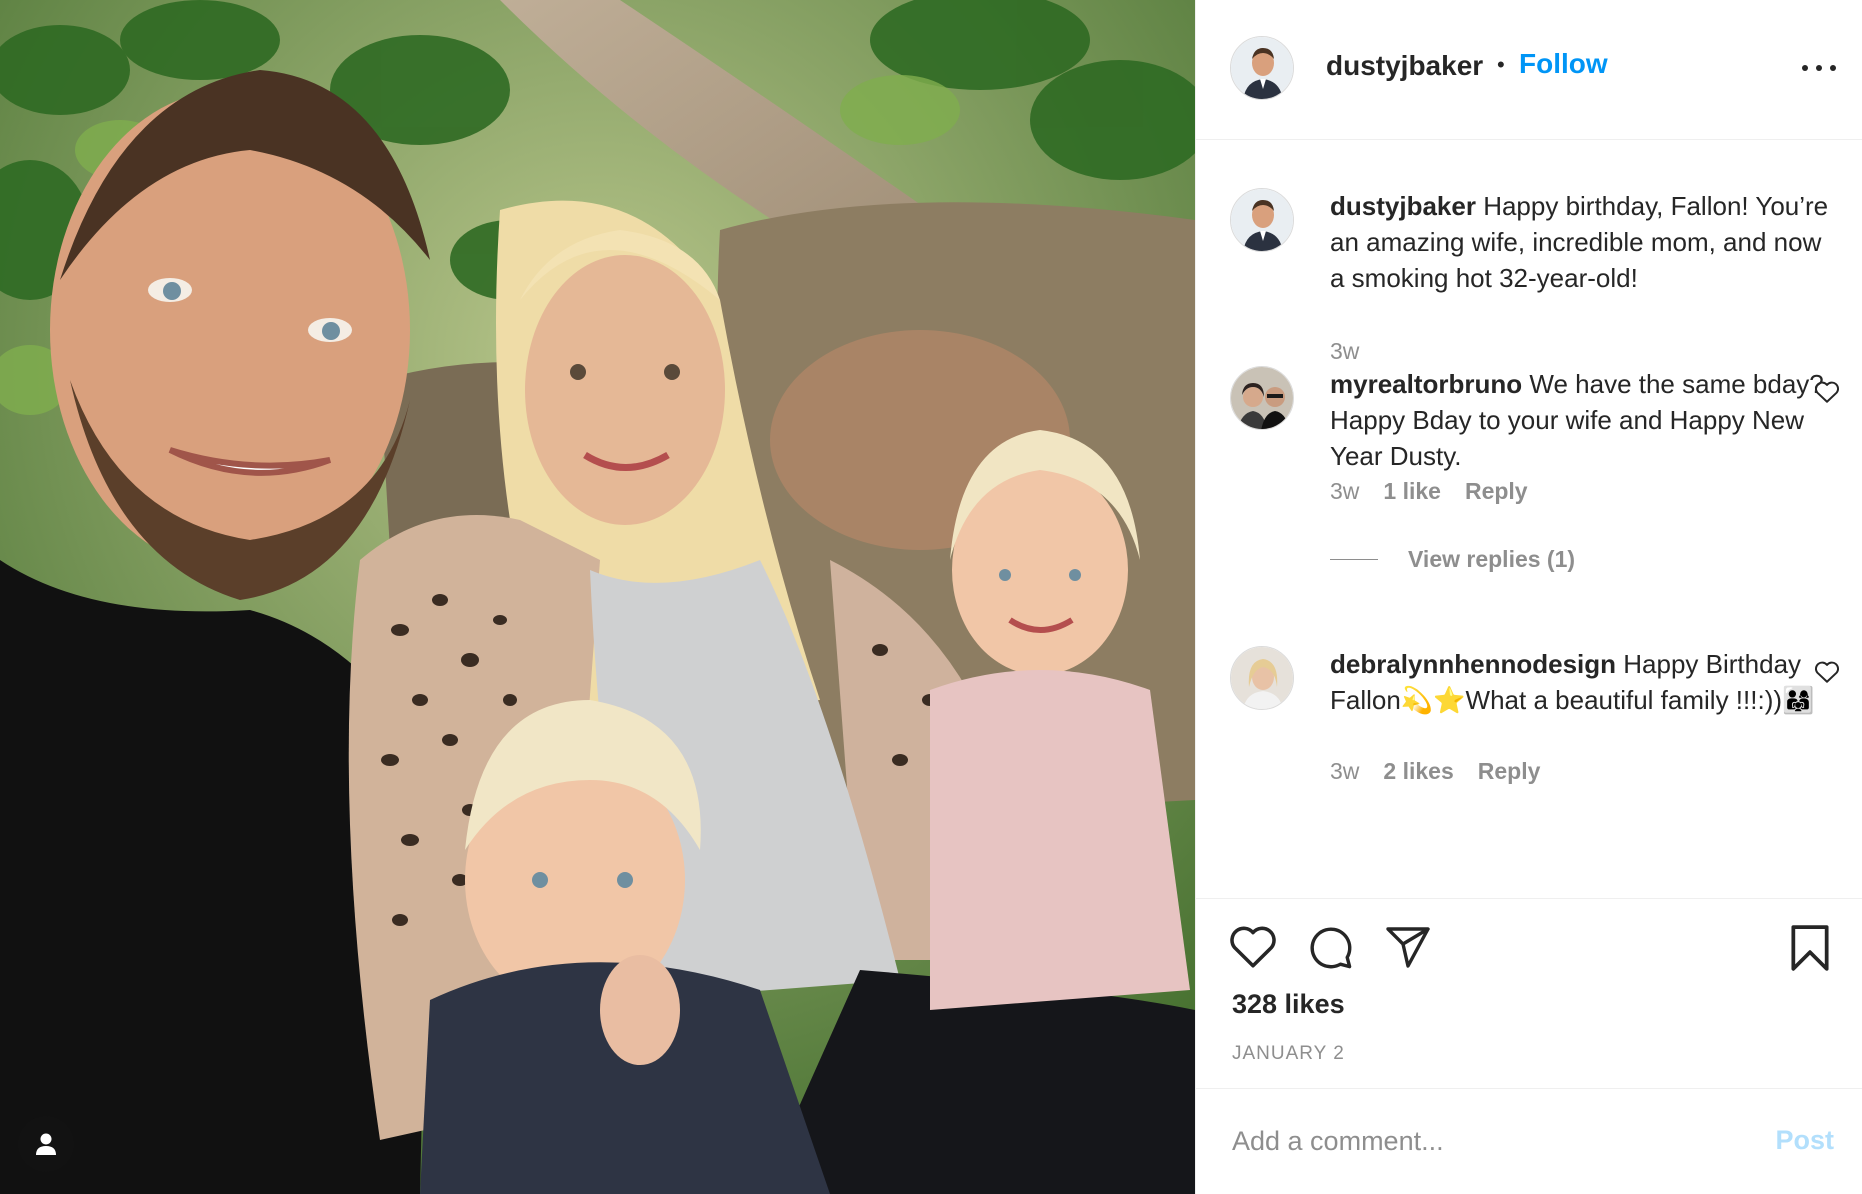  Describe the element at coordinates (1418, 771) in the screenshot. I see `comment-like-count: 2 likes` at that location.